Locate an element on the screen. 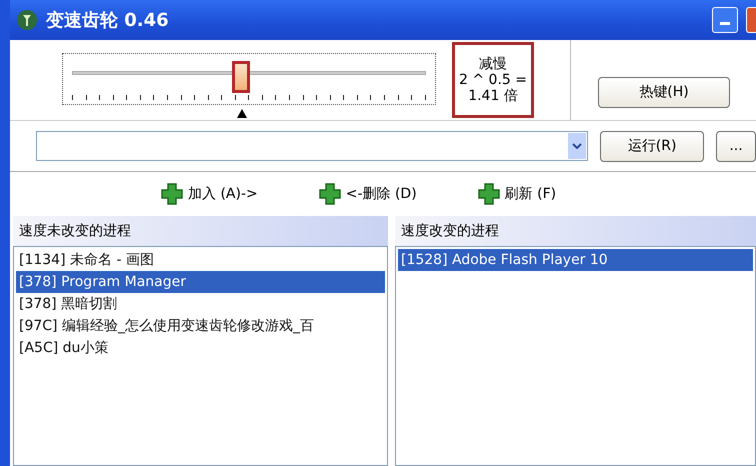  process-item: [378] Program Manager is located at coordinates (200, 282).